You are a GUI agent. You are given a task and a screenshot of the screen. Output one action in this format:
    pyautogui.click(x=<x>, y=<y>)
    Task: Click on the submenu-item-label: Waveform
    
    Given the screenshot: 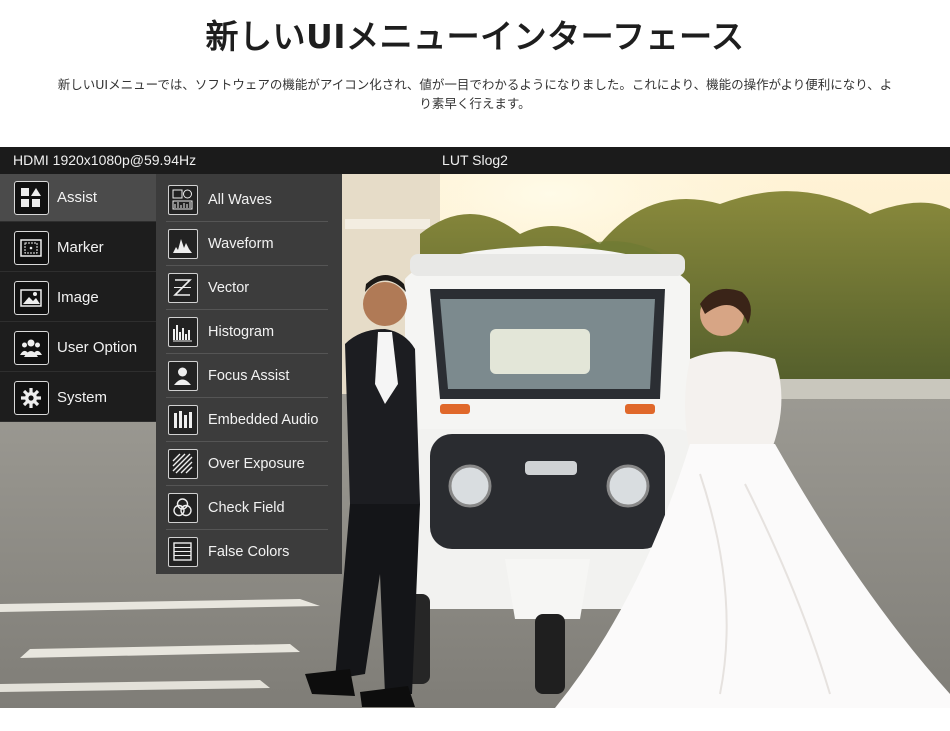 What is the action you would take?
    pyautogui.click(x=241, y=244)
    